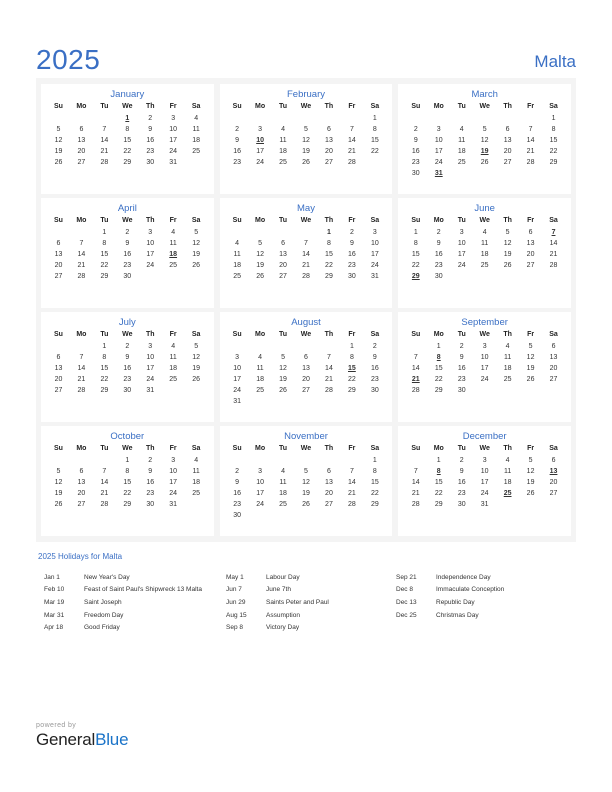 This screenshot has width=612, height=792. What do you see at coordinates (415, 379) in the screenshot?
I see `day-cell-holiday: 21` at bounding box center [415, 379].